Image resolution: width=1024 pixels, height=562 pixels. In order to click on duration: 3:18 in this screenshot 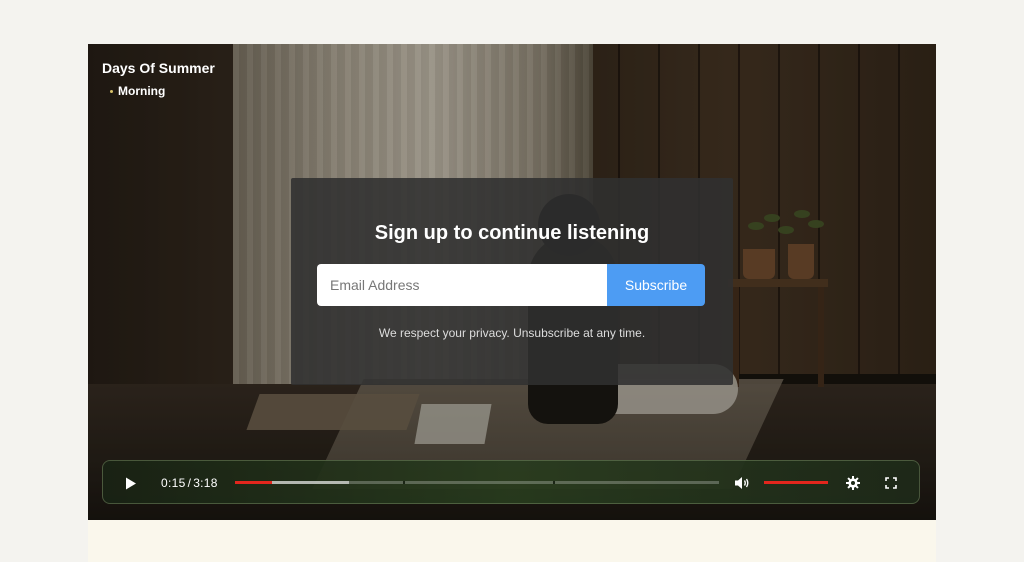, I will do `click(205, 483)`.